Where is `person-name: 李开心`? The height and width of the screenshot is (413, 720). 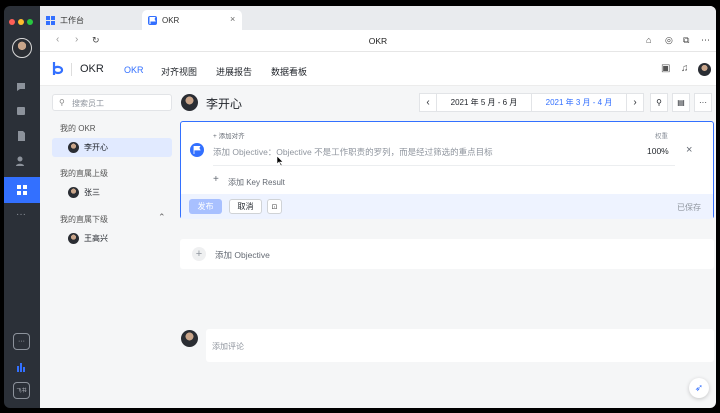
person-name: 李开心 is located at coordinates (96, 147).